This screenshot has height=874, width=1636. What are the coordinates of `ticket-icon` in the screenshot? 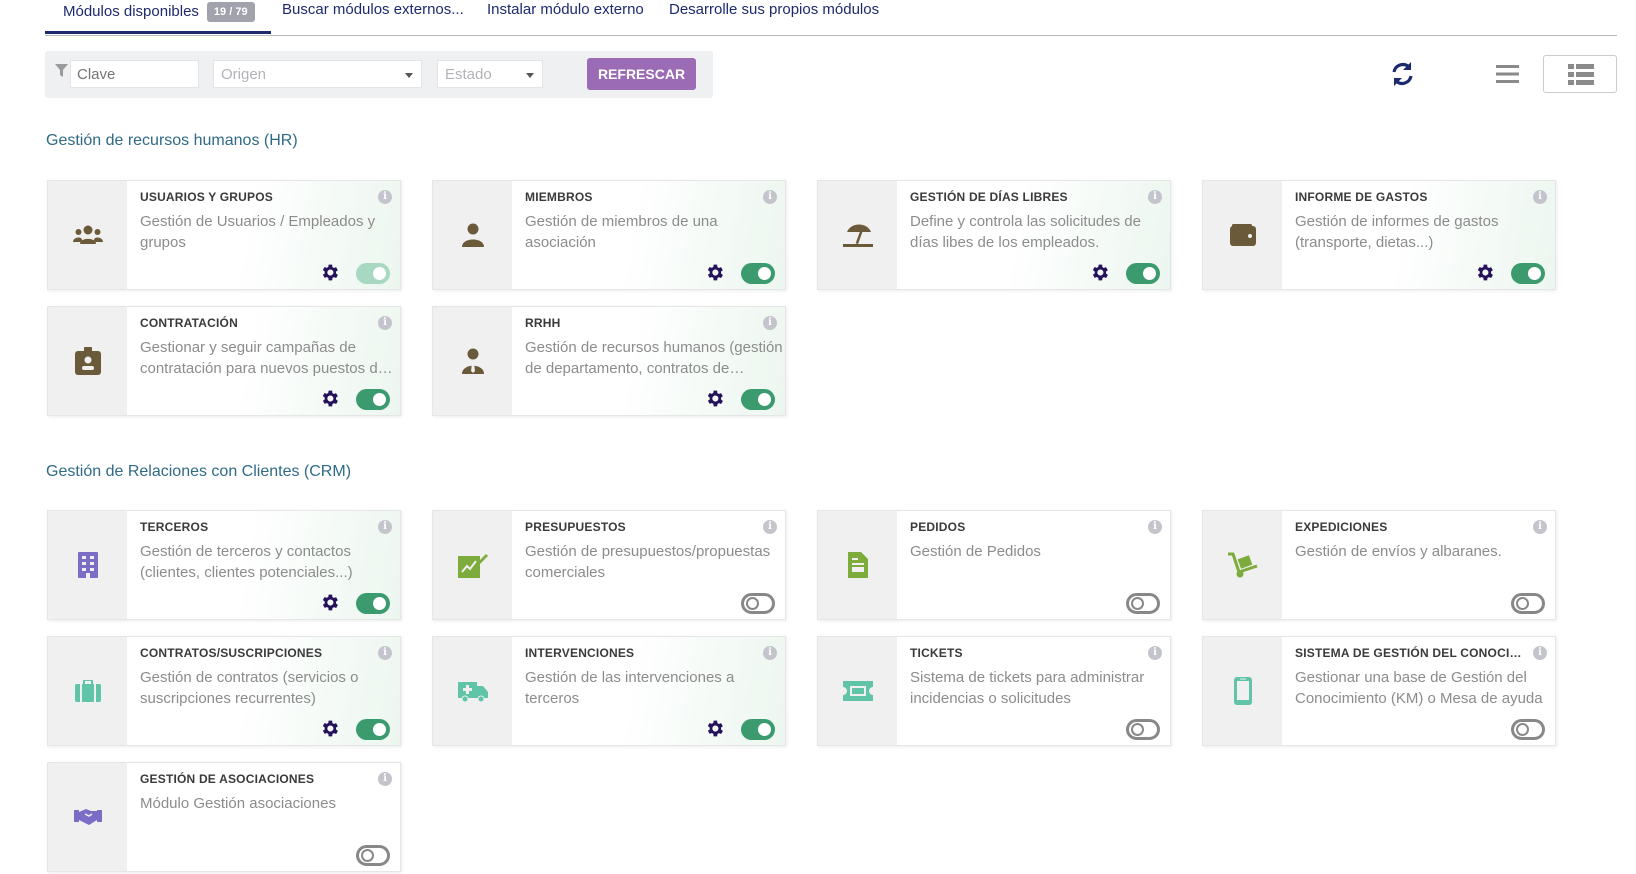 It's located at (857, 691).